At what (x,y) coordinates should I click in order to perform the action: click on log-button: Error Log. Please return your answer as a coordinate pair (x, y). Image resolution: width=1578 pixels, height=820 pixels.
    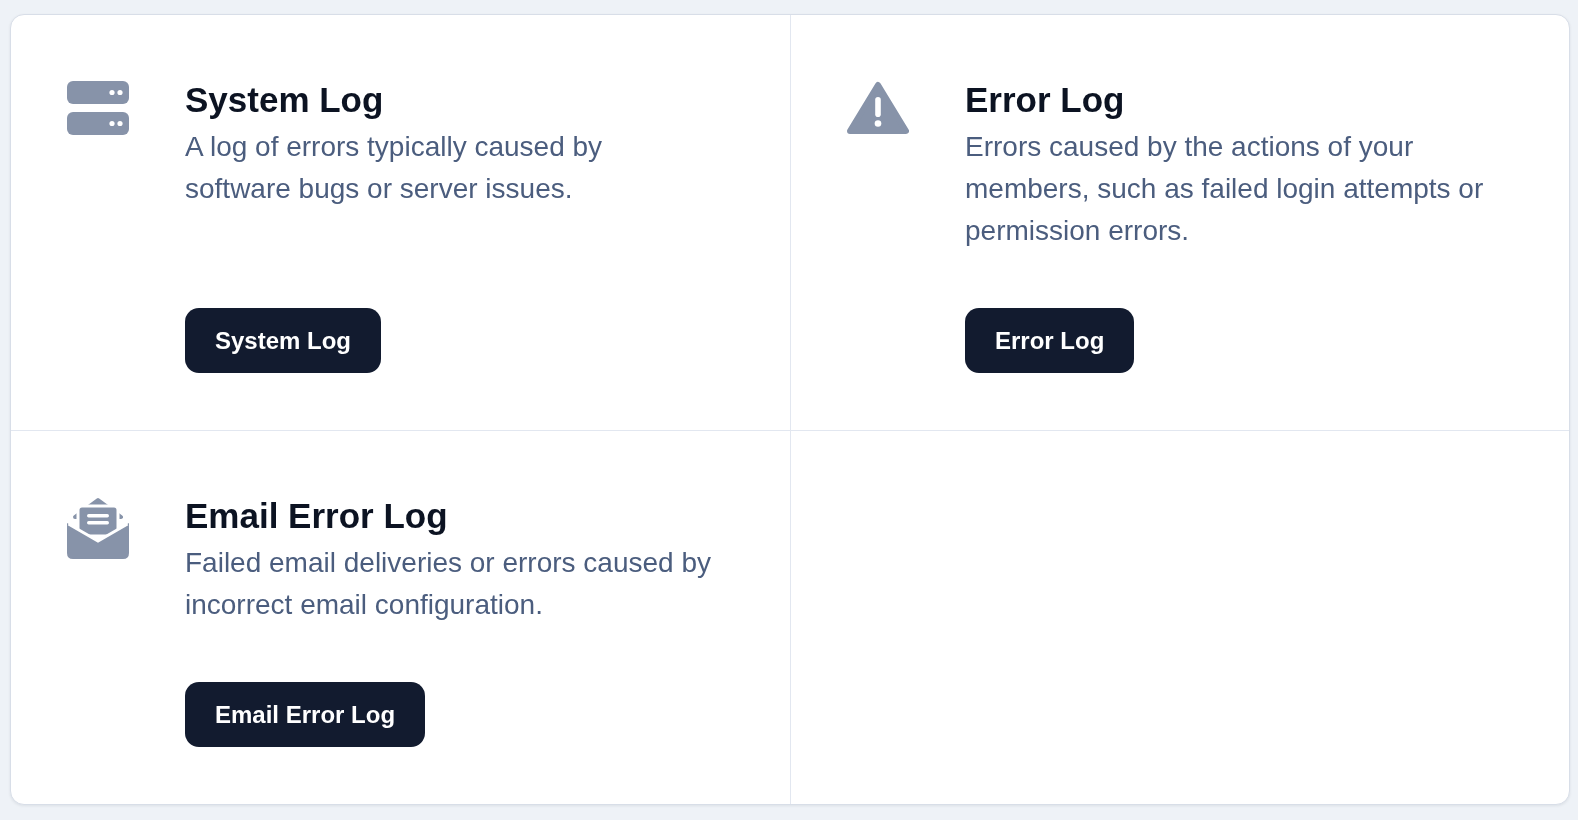
    Looking at the image, I should click on (1050, 340).